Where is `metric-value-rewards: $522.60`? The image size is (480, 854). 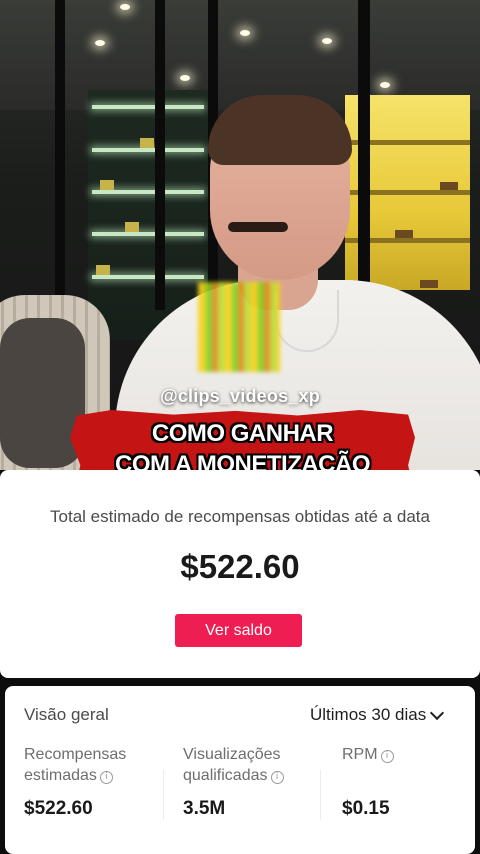 metric-value-rewards: $522.60 is located at coordinates (58, 808).